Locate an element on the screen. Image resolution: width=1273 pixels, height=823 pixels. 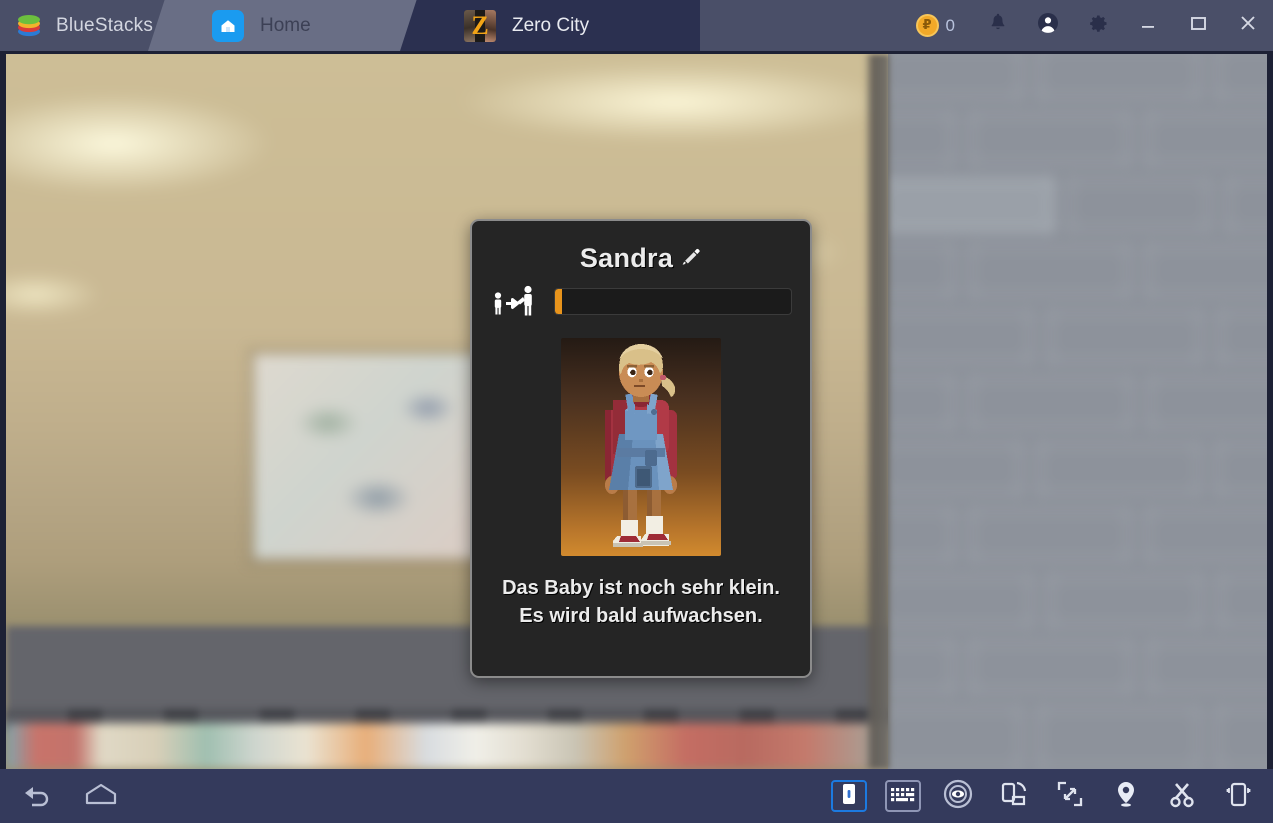
window-controls: ₽ 0 is located at coordinates (1094, 25).